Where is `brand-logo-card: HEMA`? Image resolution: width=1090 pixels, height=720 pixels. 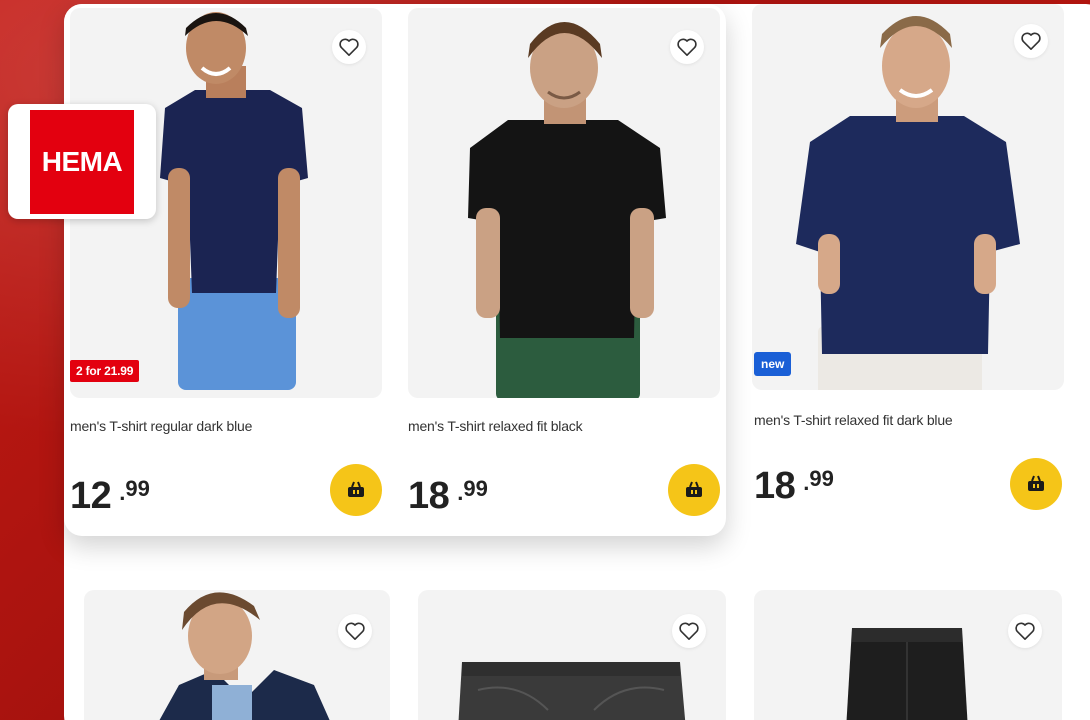 brand-logo-card: HEMA is located at coordinates (82, 161).